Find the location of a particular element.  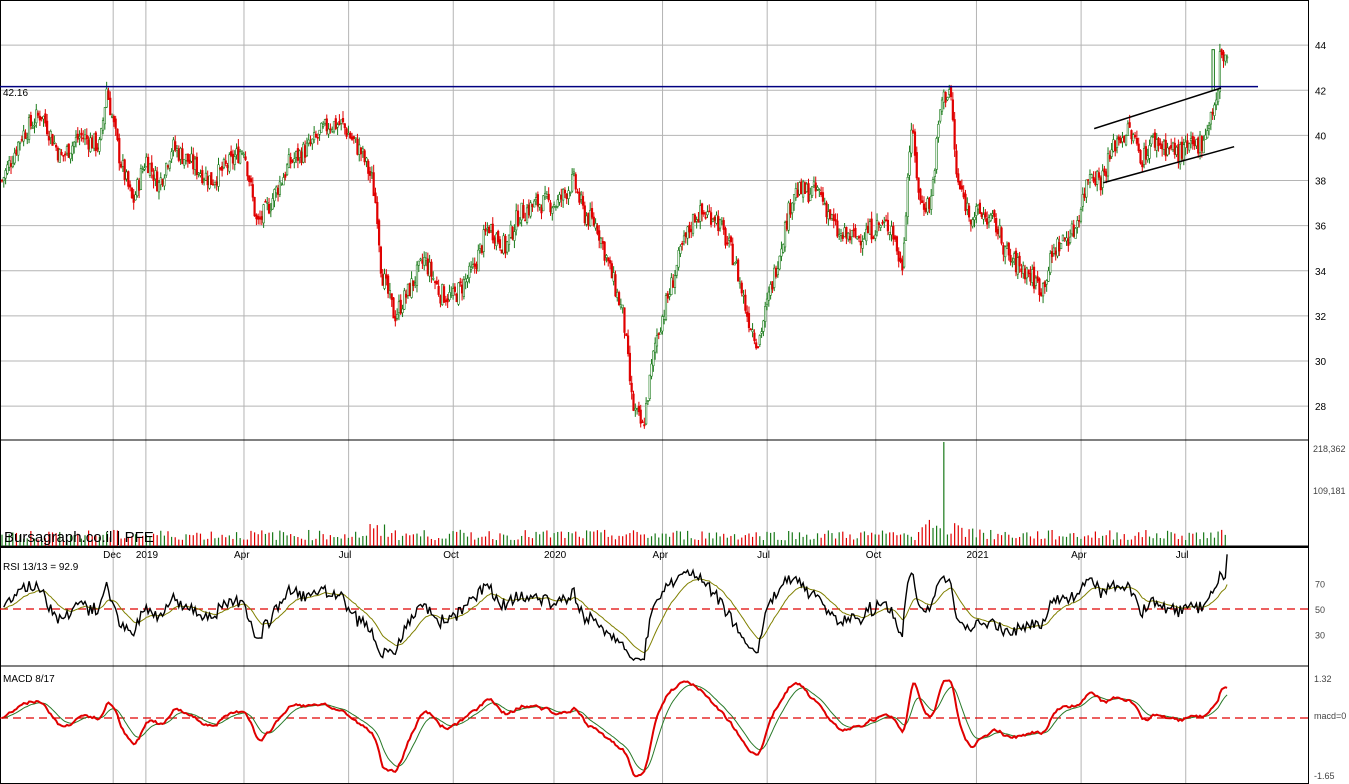

macd-min-label: -1.65 is located at coordinates (1324, 776).